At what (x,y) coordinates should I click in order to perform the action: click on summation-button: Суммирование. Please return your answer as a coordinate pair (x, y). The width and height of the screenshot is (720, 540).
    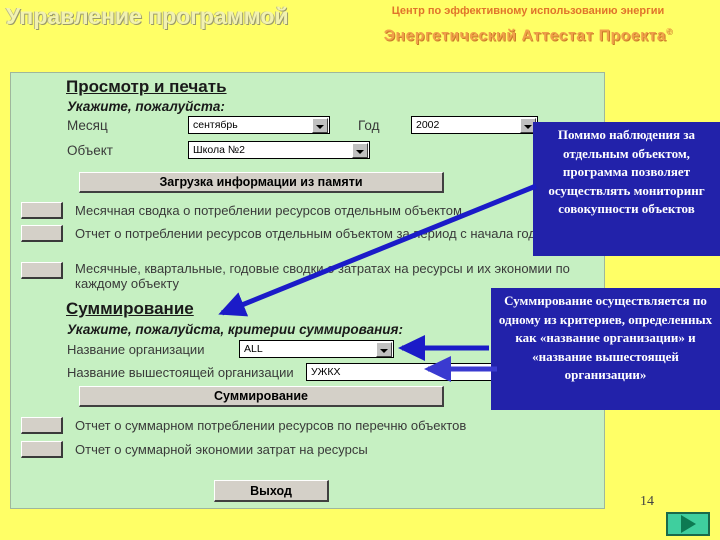
    Looking at the image, I should click on (261, 396).